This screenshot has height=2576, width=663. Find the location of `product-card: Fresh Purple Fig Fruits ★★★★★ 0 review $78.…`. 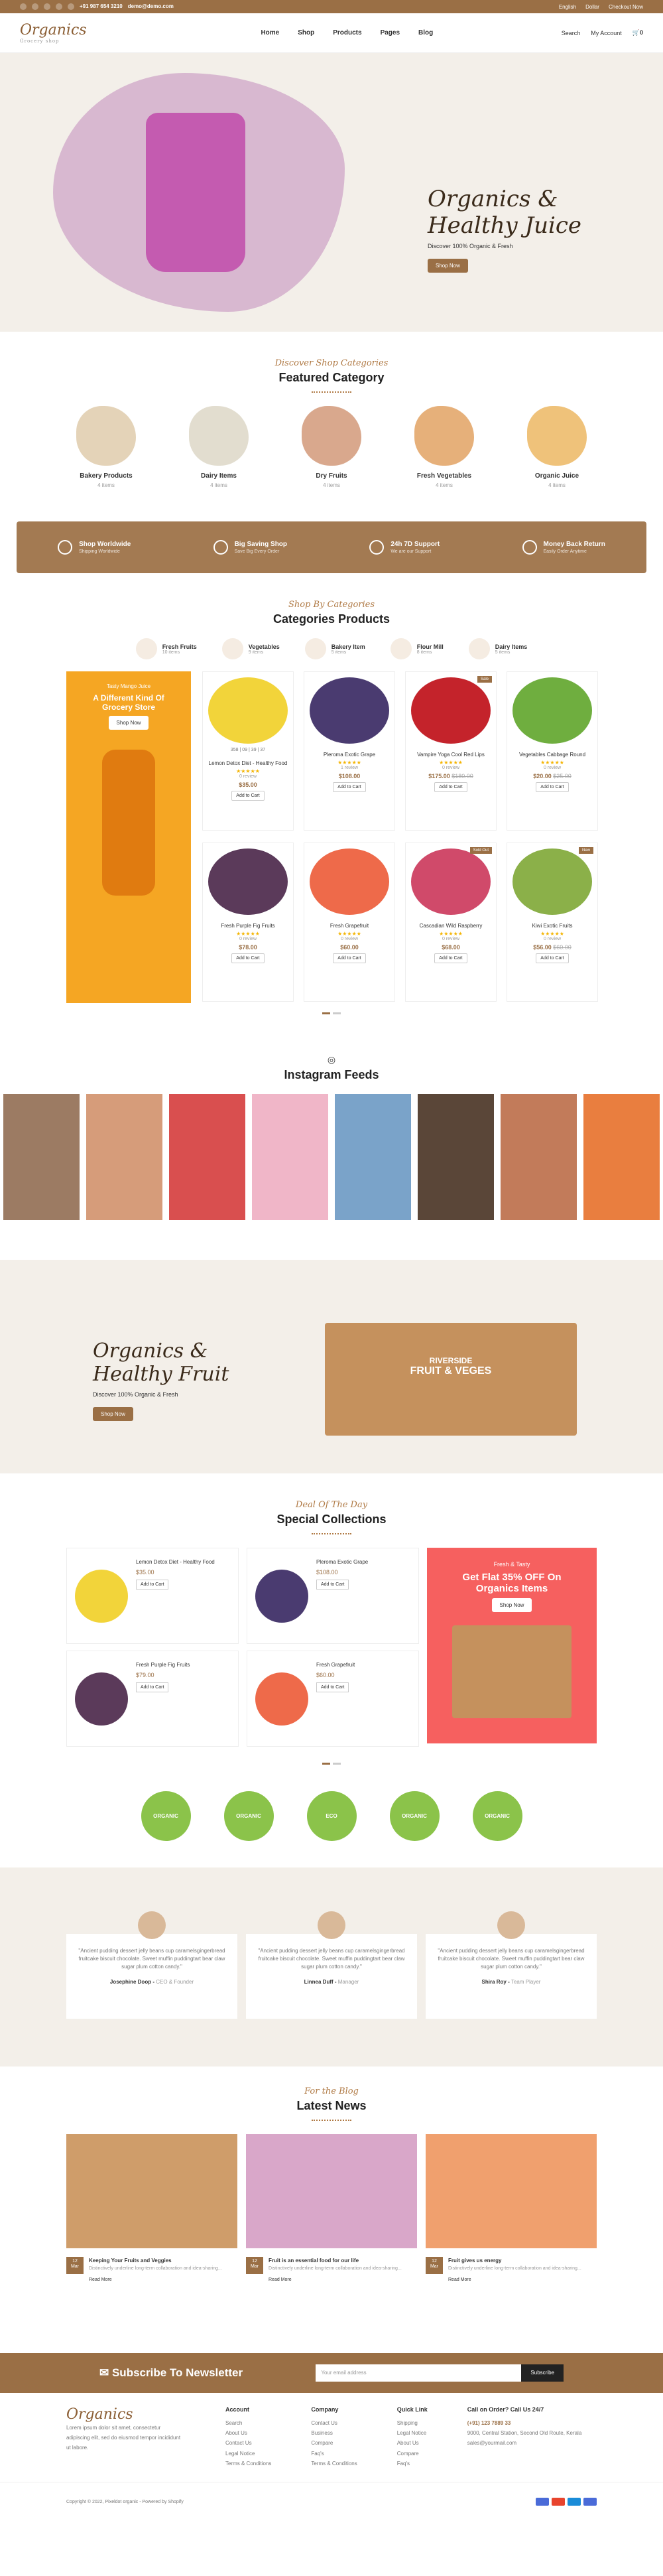

product-card: Fresh Purple Fig Fruits ★★★★★ 0 review $78.… is located at coordinates (248, 923).